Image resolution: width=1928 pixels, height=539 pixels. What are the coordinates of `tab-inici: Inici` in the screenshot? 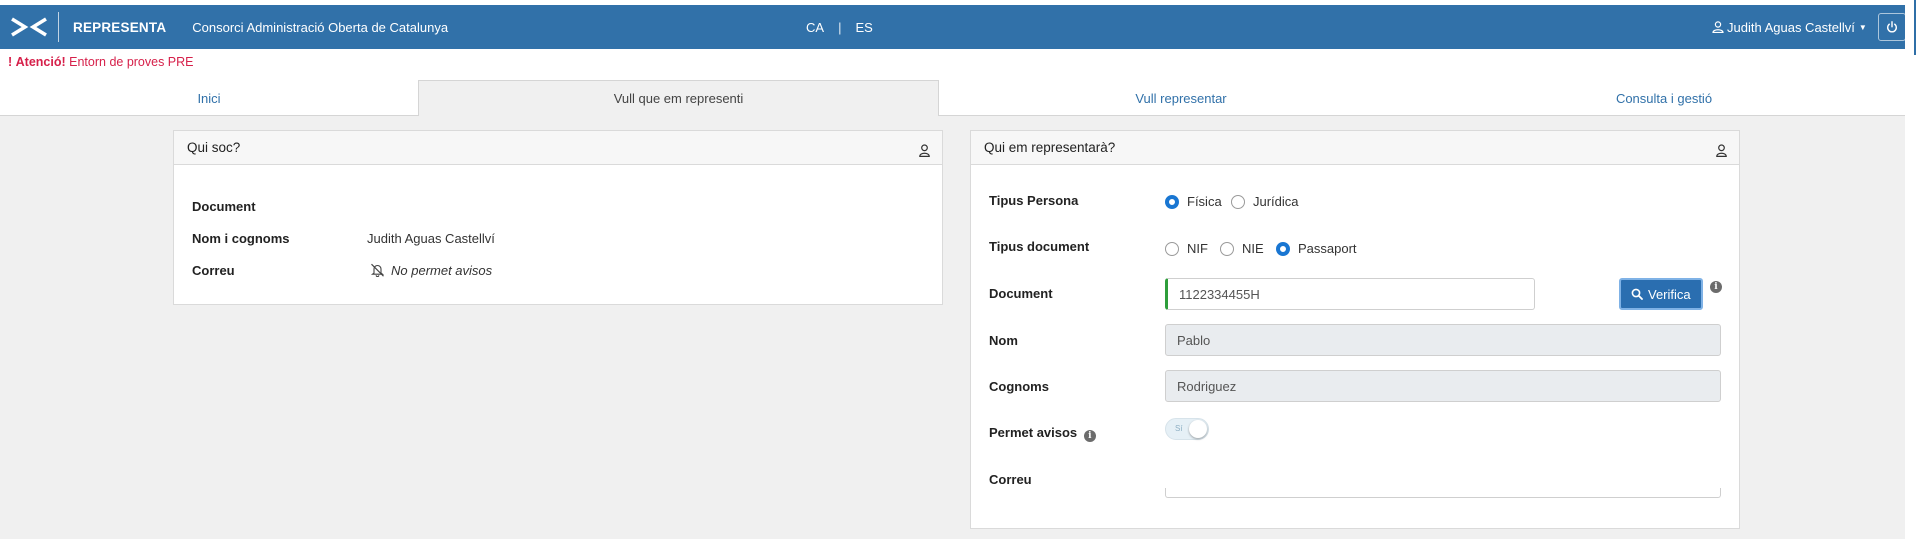 It's located at (209, 98).